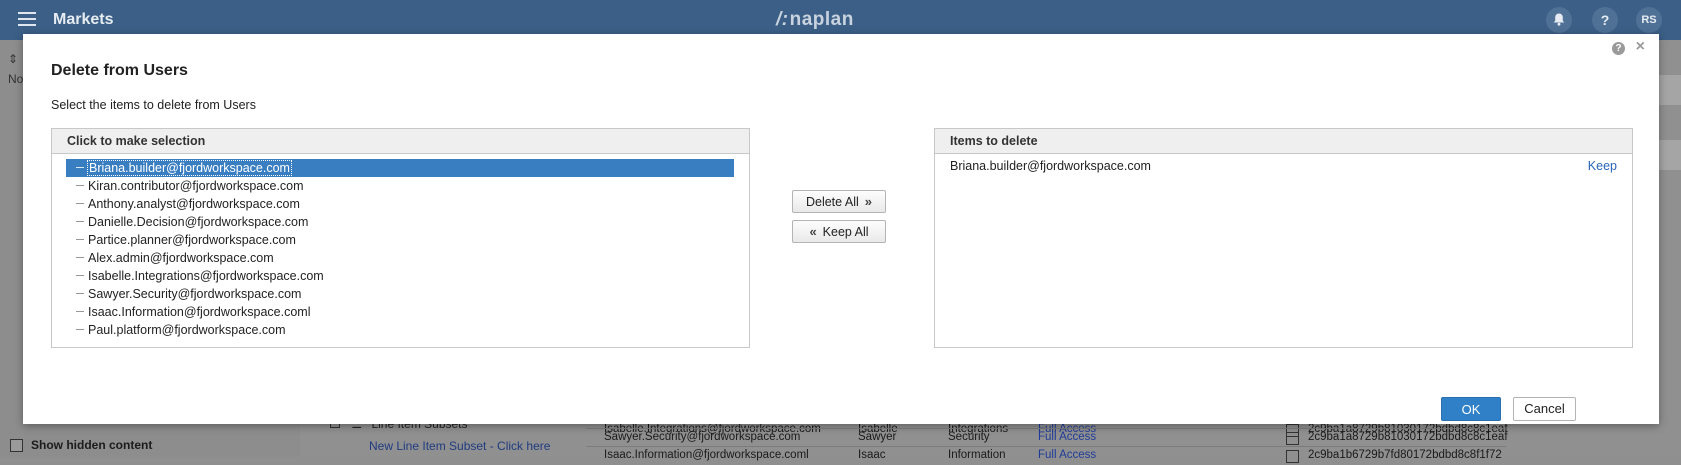  What do you see at coordinates (13, 59) in the screenshot?
I see `sort-icon: ⇕` at bounding box center [13, 59].